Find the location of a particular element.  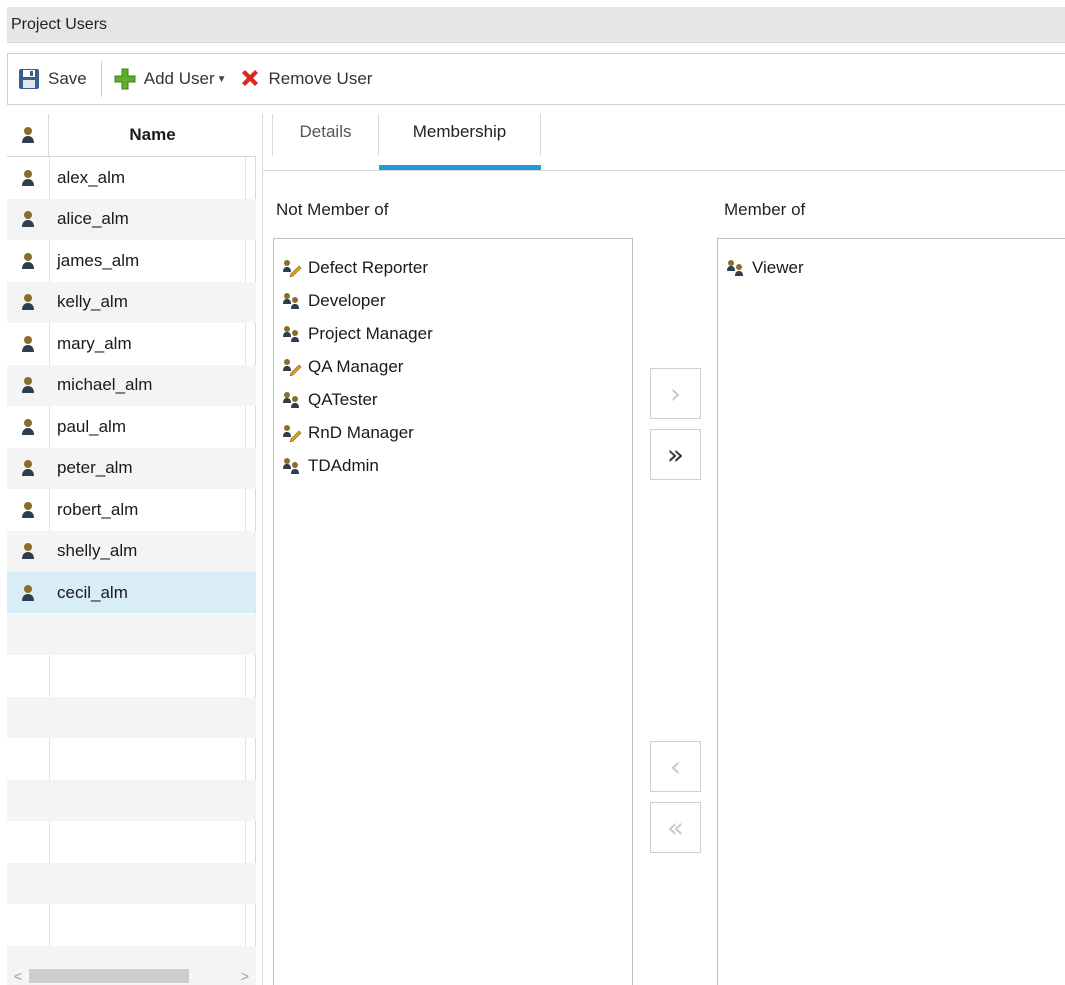

group-name: Defect Reporter is located at coordinates (368, 267).